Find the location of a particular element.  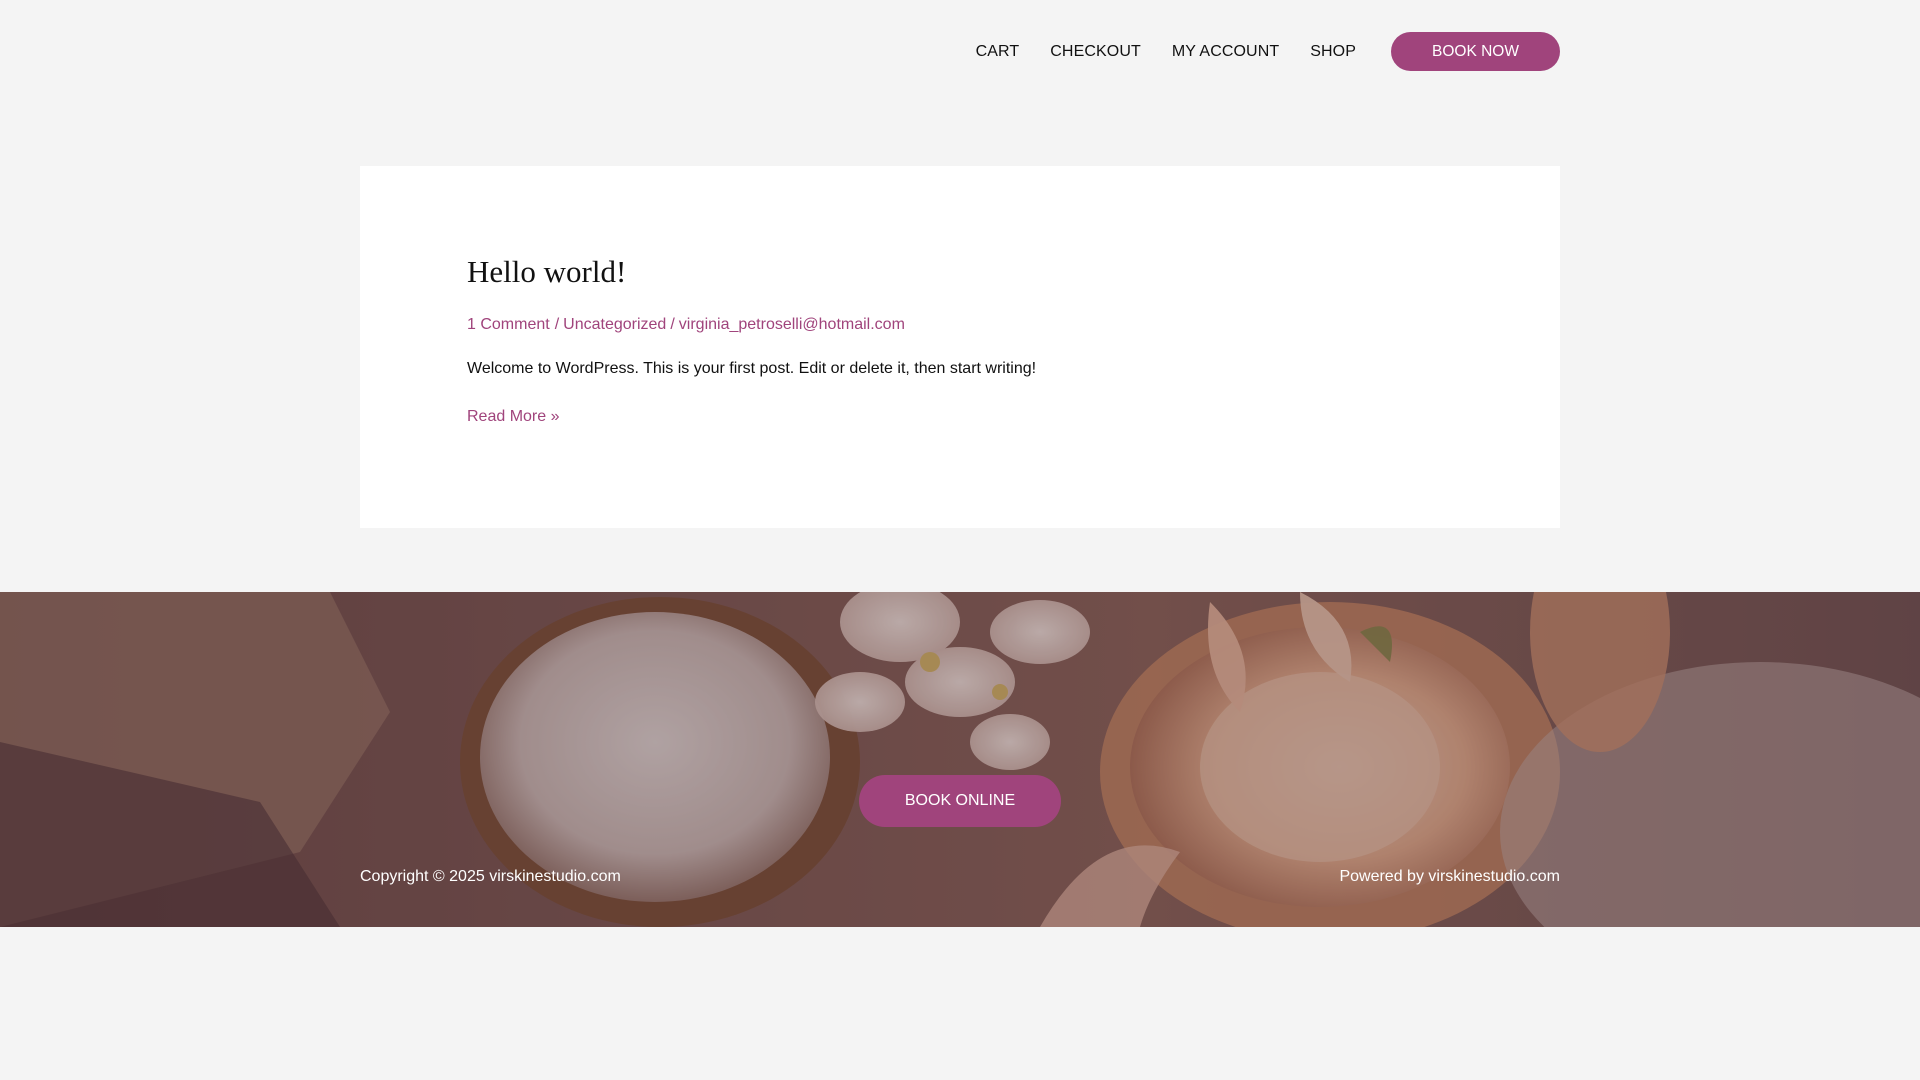

post-category-link: Uncategorized is located at coordinates (614, 324).